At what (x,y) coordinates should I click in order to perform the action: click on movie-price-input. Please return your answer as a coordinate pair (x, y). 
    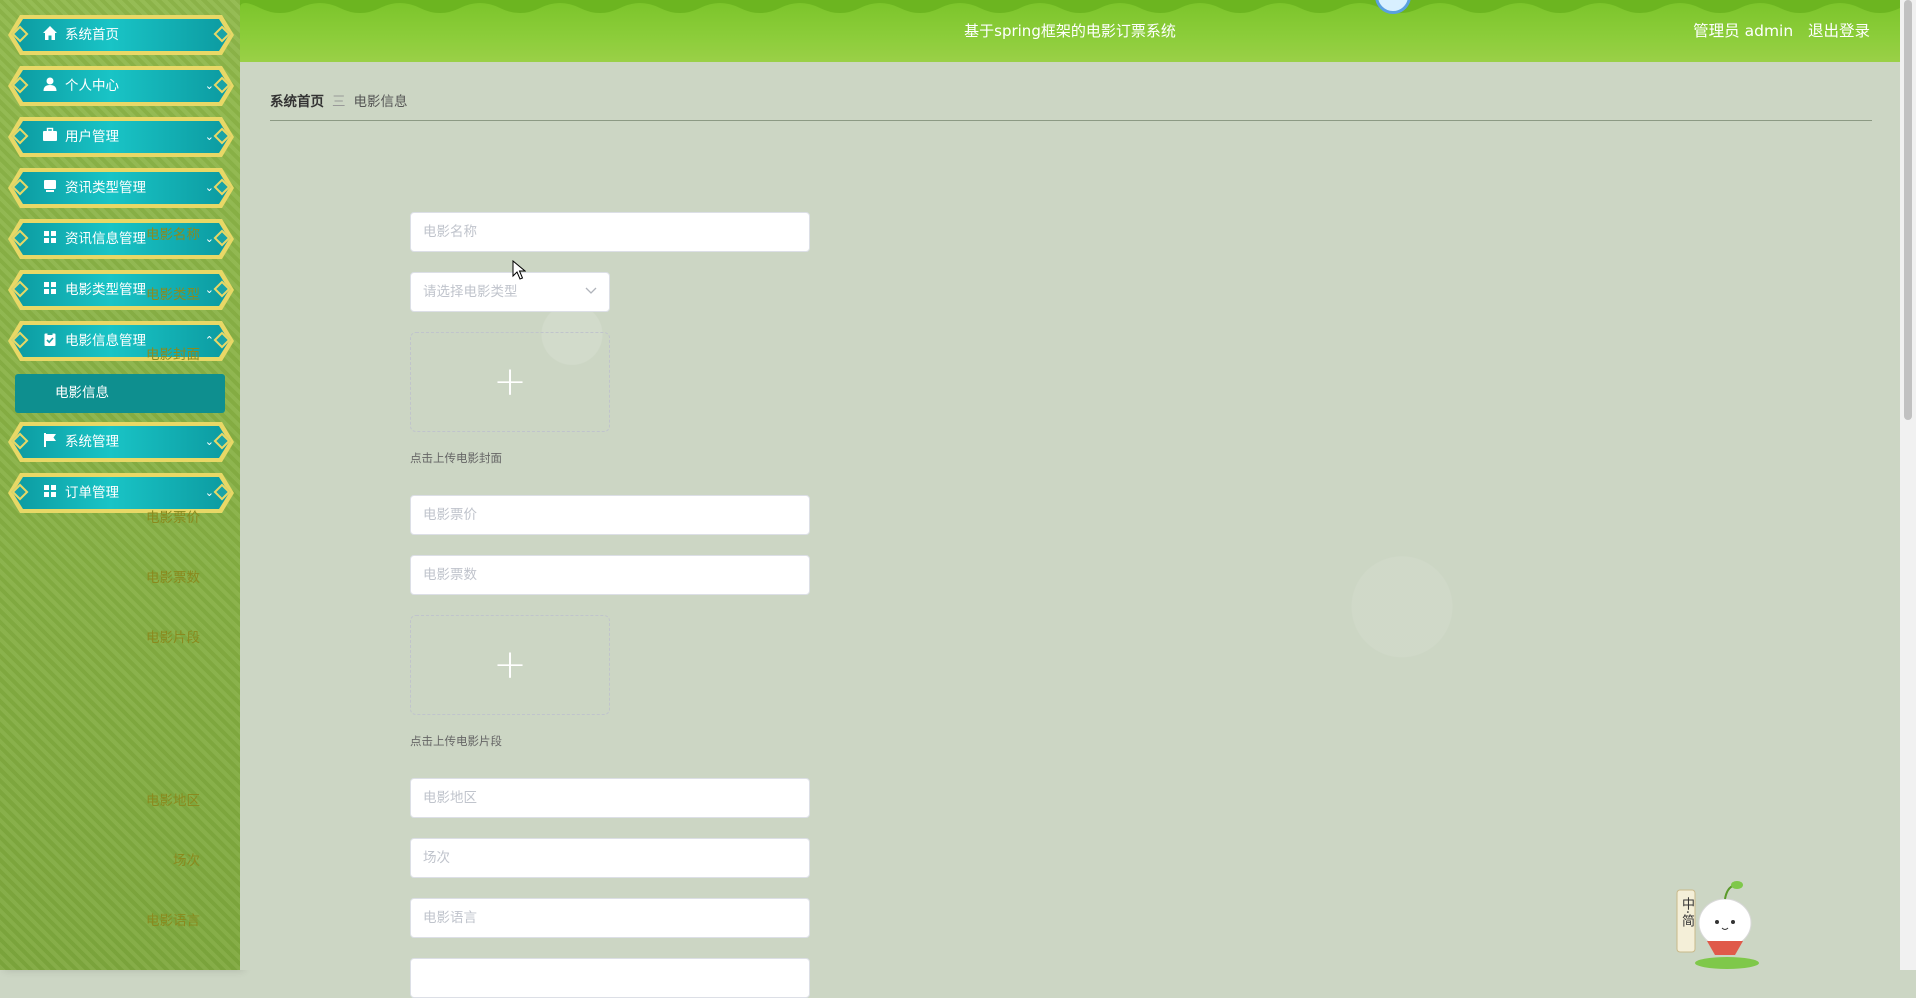
    Looking at the image, I should click on (610, 515).